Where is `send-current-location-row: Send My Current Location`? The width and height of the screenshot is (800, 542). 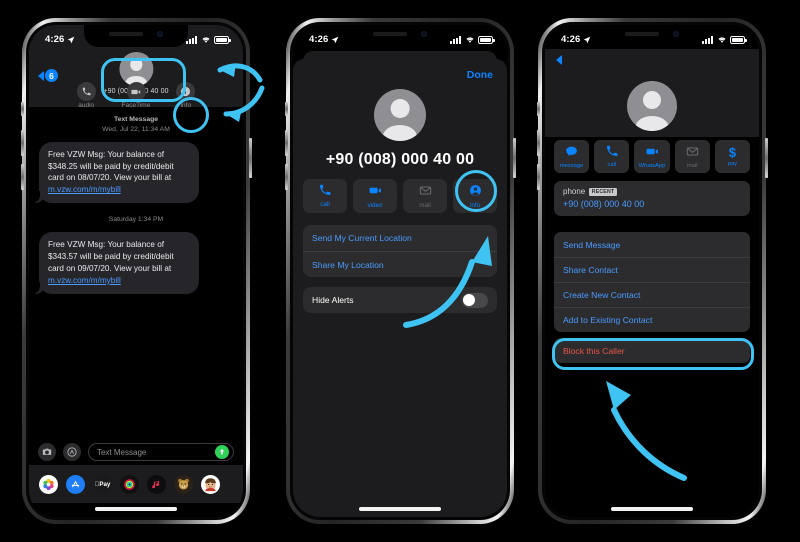
send-current-location-row: Send My Current Location is located at coordinates (400, 238).